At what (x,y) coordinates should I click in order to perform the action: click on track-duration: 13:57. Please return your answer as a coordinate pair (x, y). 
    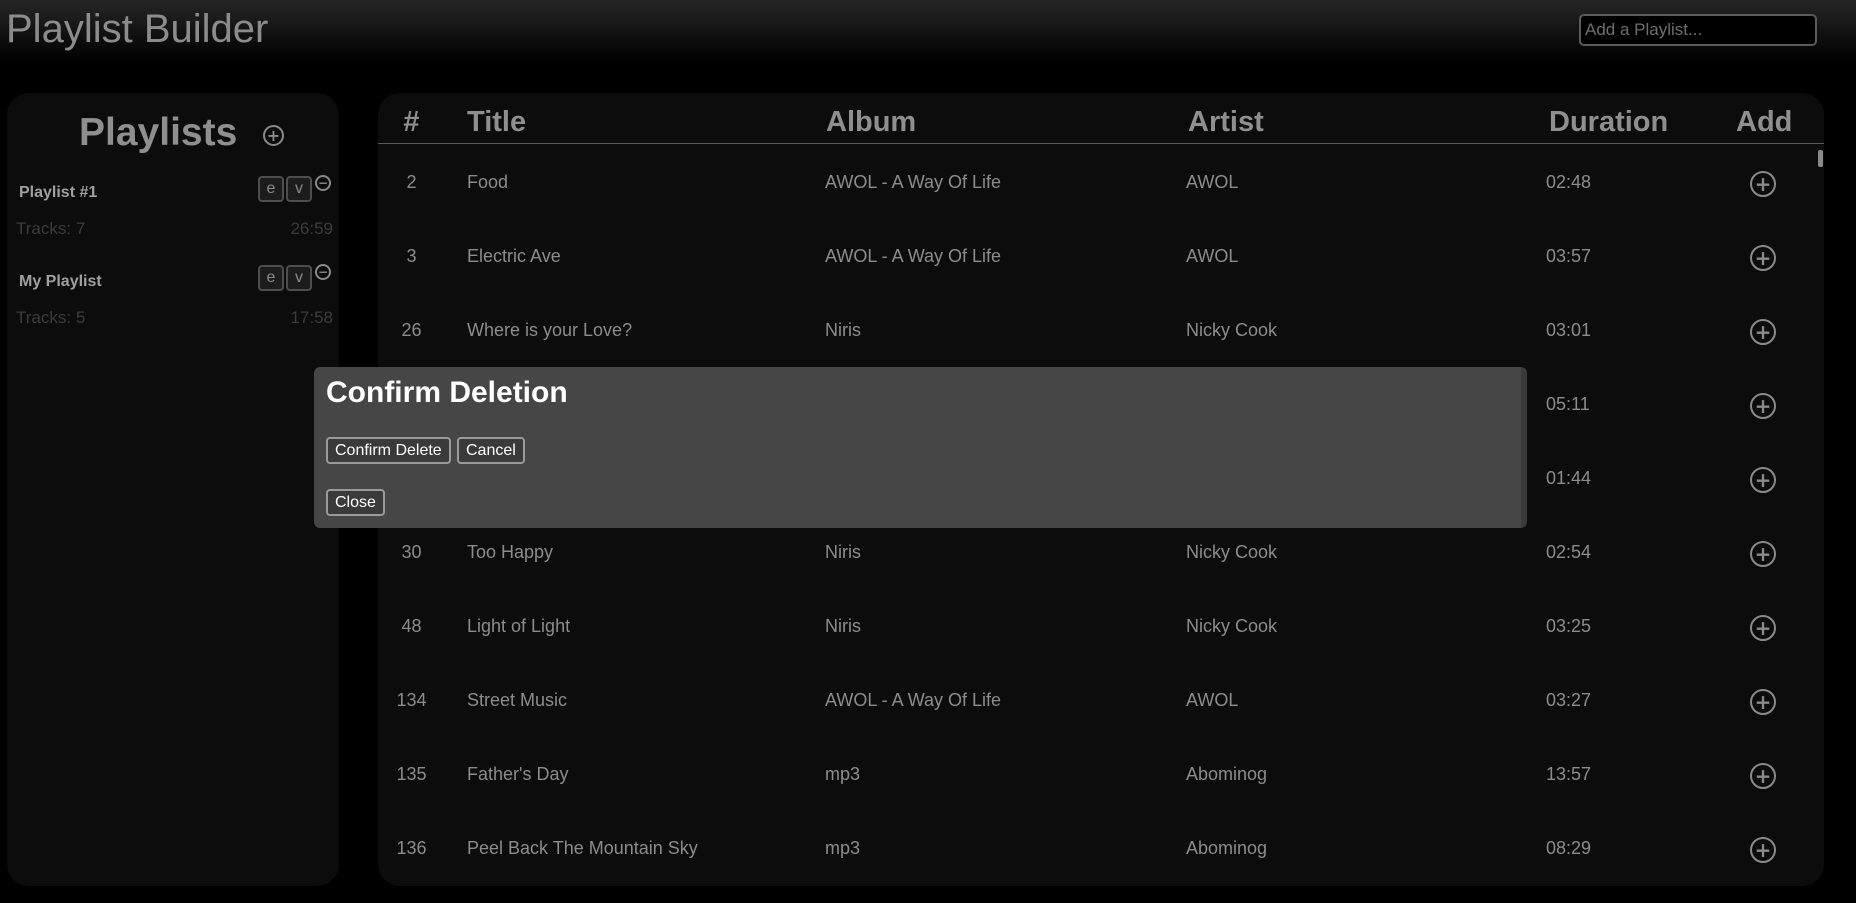
    Looking at the image, I should click on (1569, 774).